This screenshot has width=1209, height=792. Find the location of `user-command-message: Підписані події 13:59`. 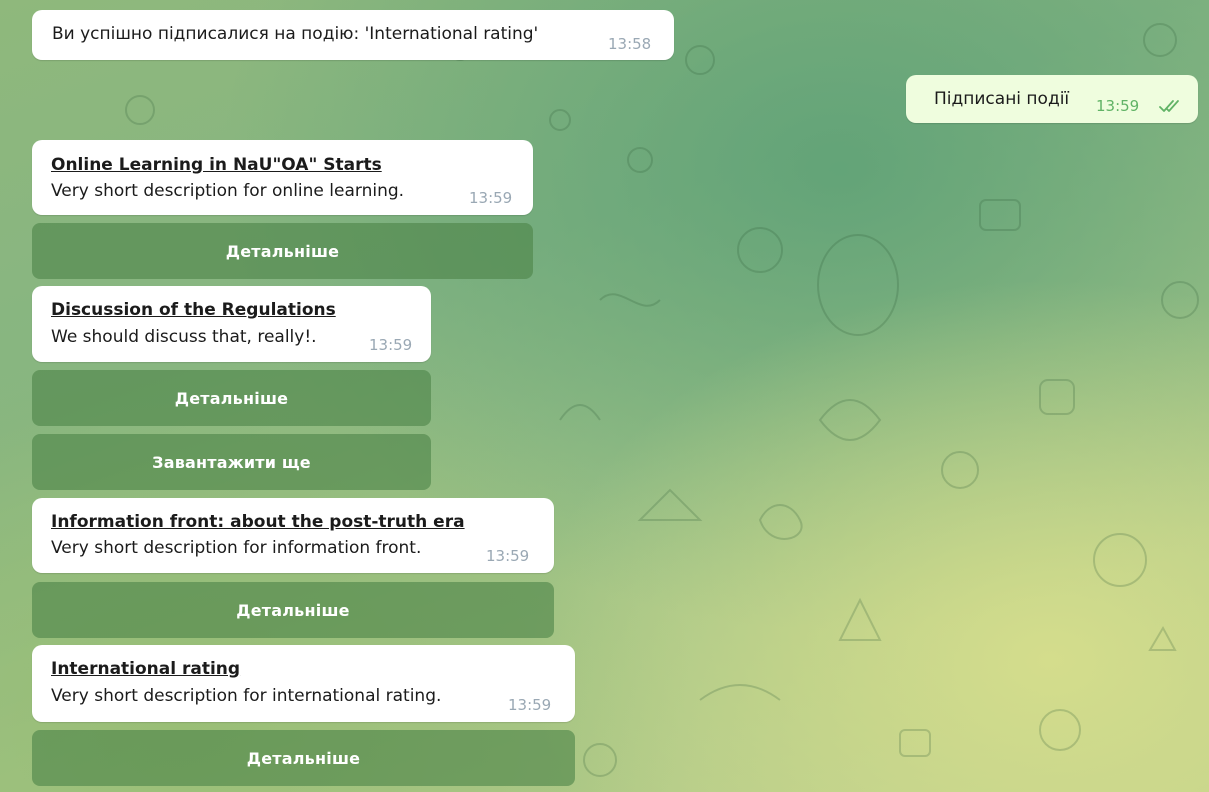

user-command-message: Підписані події 13:59 is located at coordinates (1052, 99).